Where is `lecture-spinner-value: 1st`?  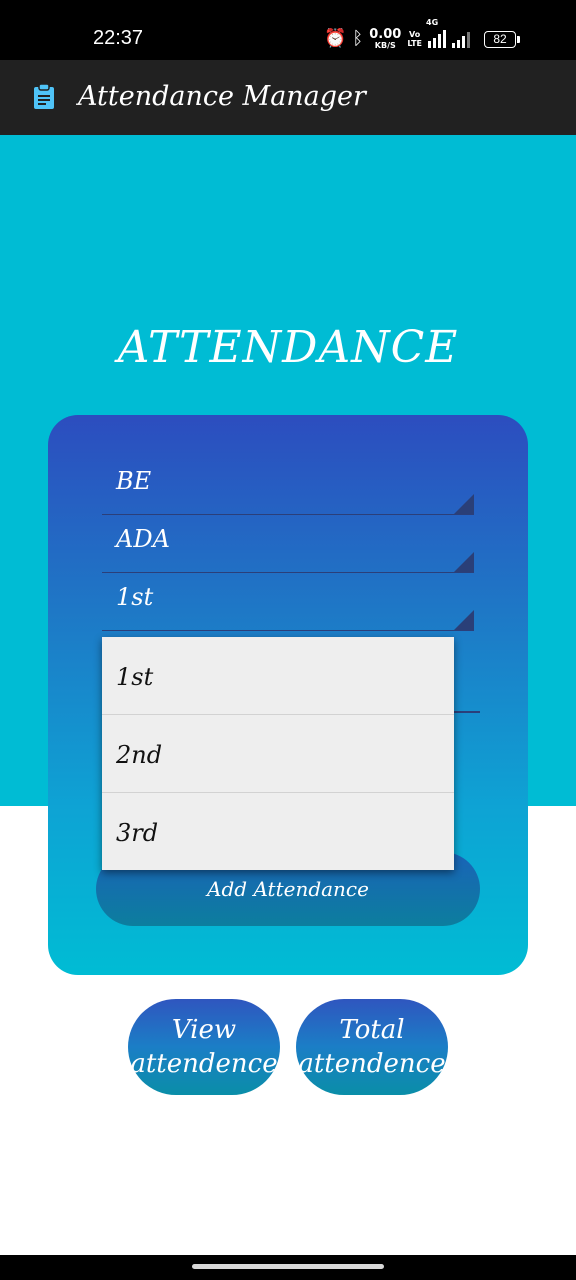
lecture-spinner-value: 1st is located at coordinates (135, 597).